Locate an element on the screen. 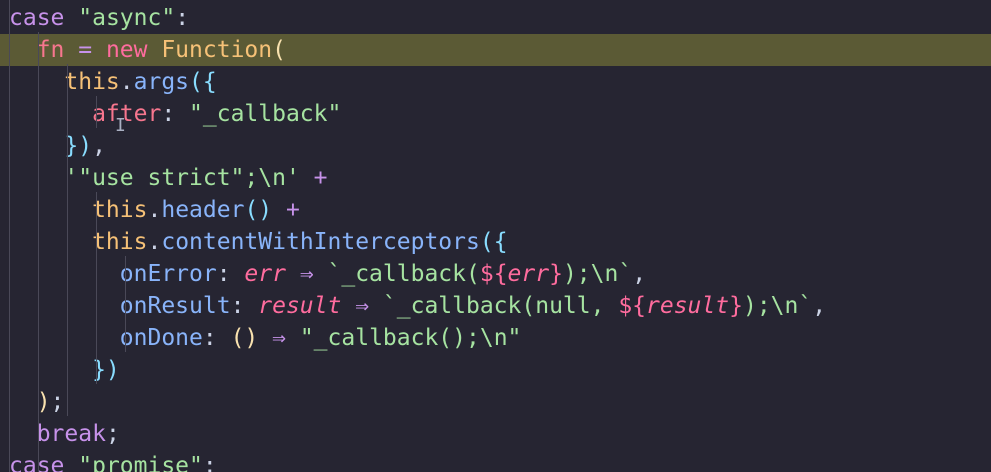 This screenshot has height=472, width=991. code-token: contentWithInterceptors is located at coordinates (320, 242).